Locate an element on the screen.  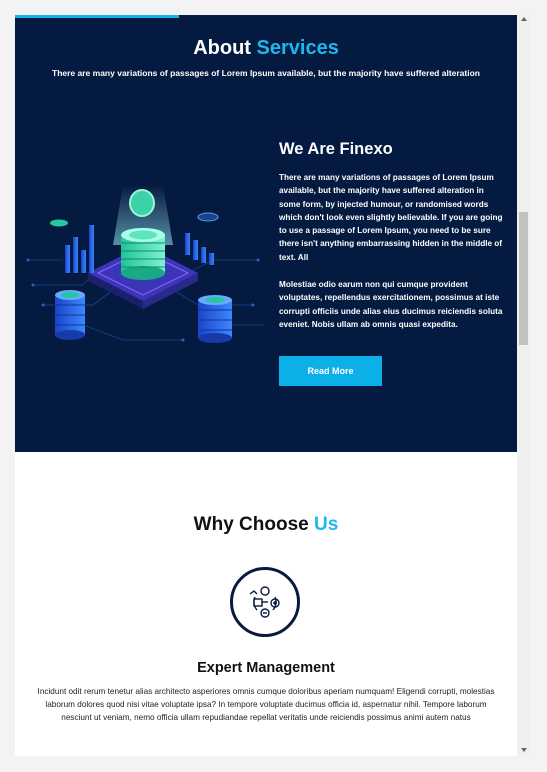
why-choose-title: Why Choose Us is located at coordinates (266, 525).